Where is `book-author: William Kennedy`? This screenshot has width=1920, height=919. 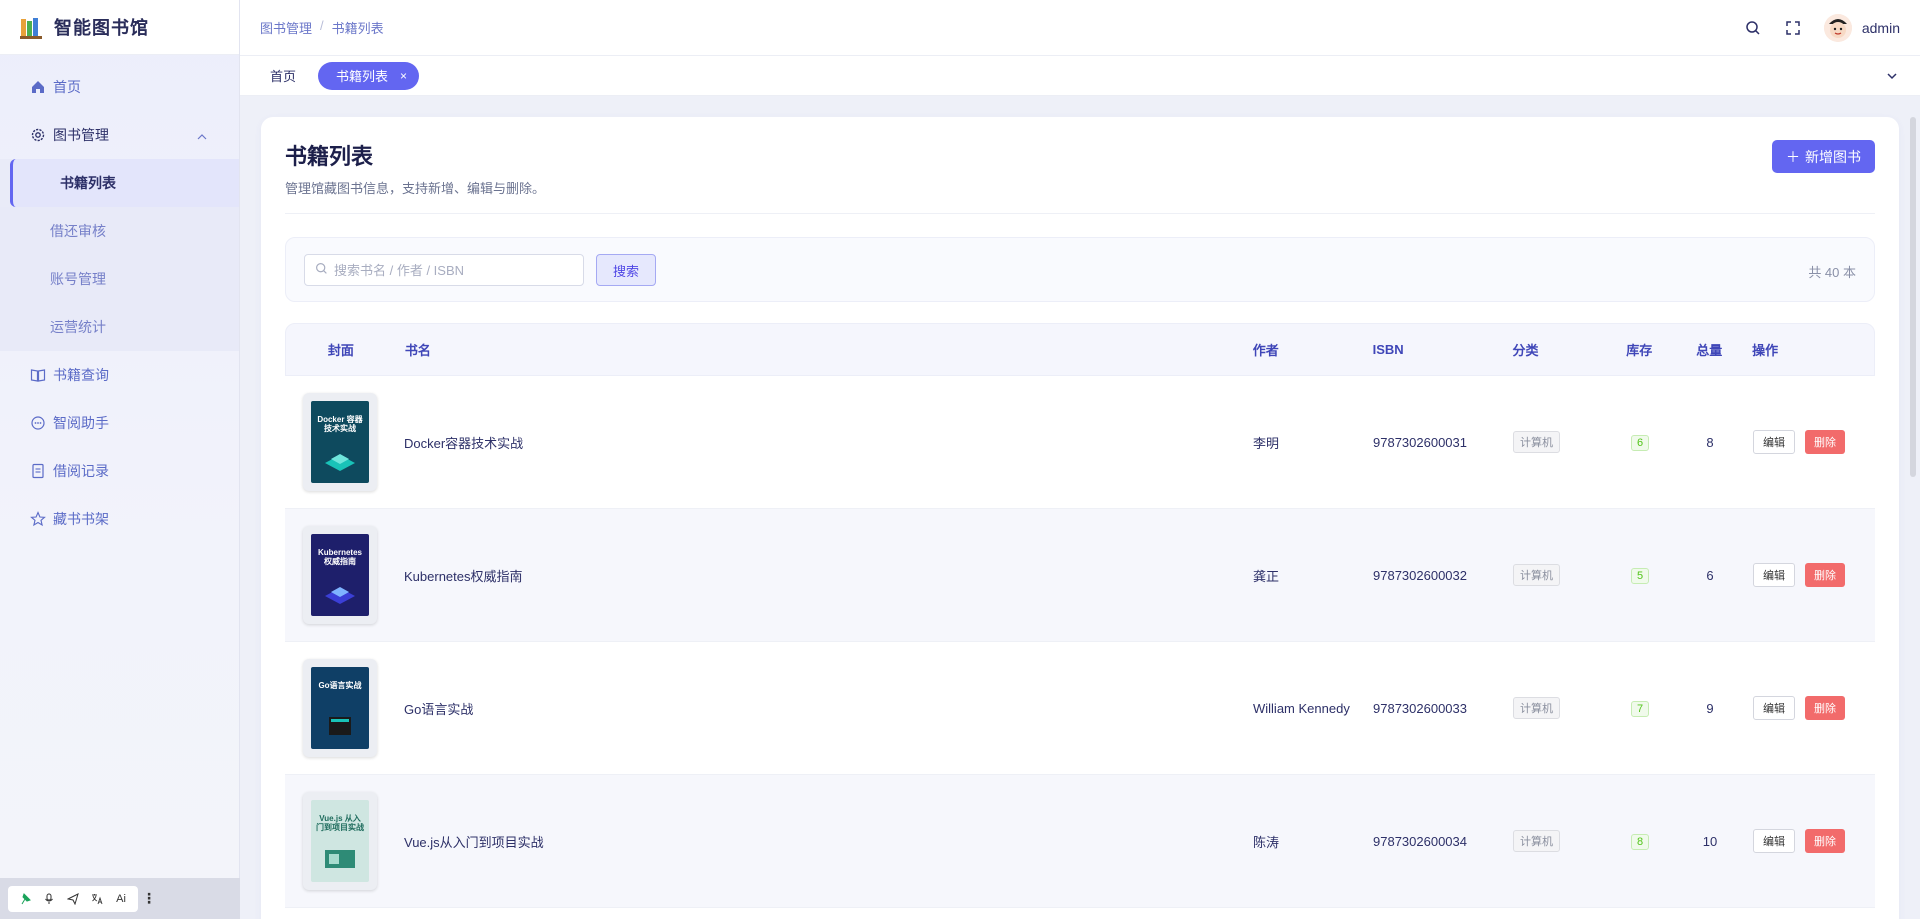
book-author: William Kennedy is located at coordinates (1301, 708).